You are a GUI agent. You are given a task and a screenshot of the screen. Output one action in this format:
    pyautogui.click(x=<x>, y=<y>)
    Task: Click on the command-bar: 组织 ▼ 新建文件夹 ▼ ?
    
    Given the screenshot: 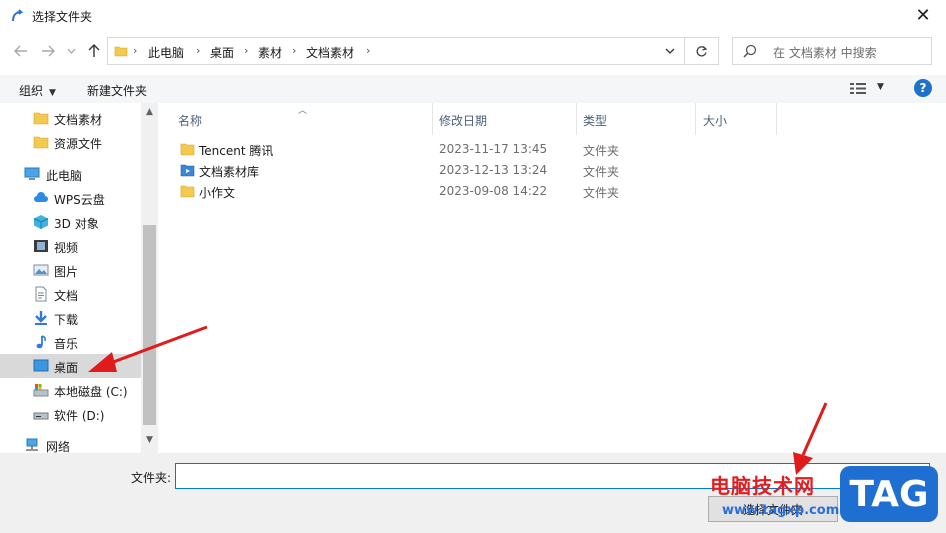 What is the action you would take?
    pyautogui.click(x=473, y=89)
    